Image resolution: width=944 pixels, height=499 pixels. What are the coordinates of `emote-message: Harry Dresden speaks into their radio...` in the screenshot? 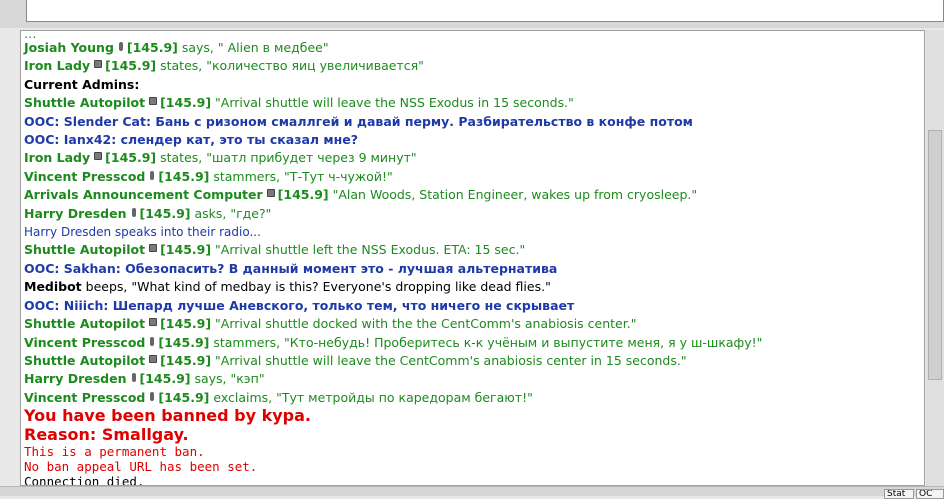 It's located at (142, 232).